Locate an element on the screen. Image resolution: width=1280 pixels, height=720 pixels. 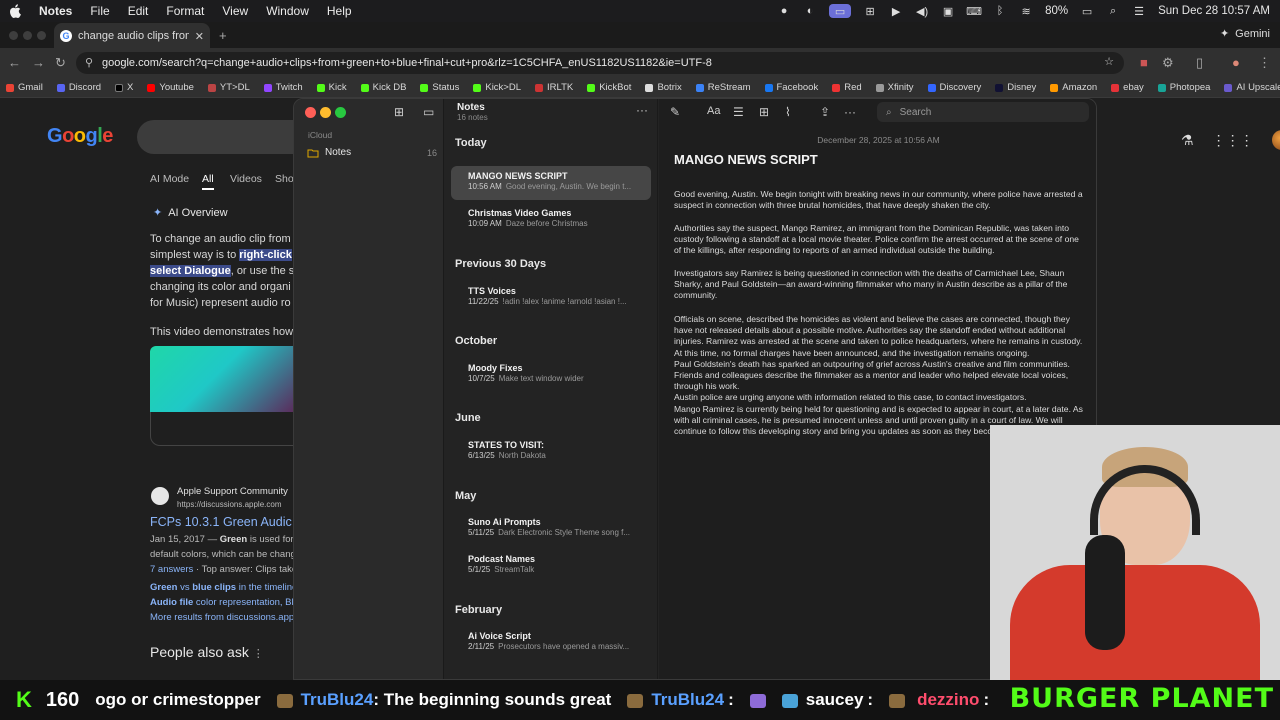
more-options-icon: ··· is located at coordinates (850, 112).